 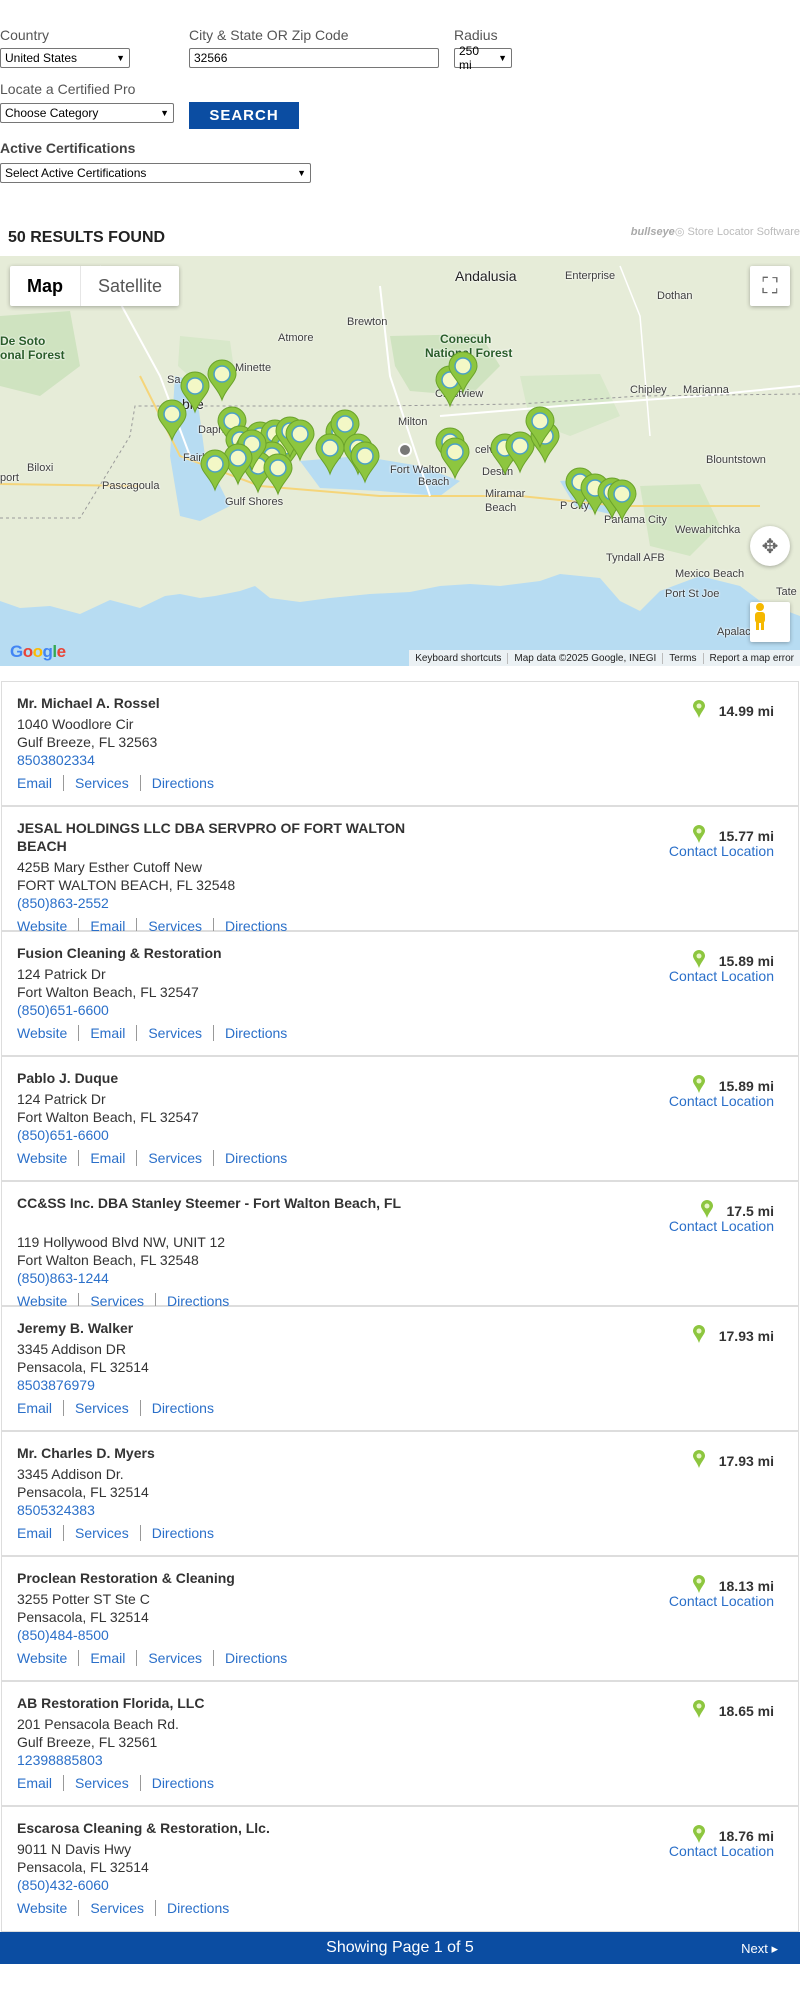 I want to click on radius-label: Radius, so click(x=476, y=35).